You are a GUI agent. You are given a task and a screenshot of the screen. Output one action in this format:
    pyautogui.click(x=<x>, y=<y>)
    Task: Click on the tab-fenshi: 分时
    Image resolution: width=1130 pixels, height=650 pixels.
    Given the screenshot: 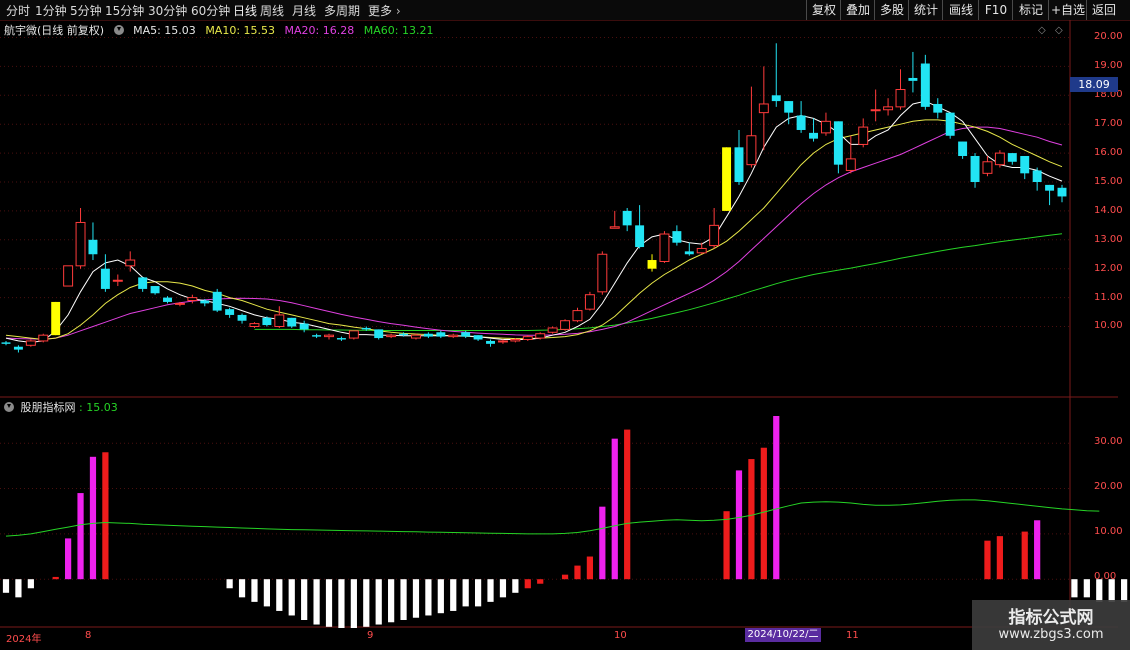 What is the action you would take?
    pyautogui.click(x=18, y=10)
    